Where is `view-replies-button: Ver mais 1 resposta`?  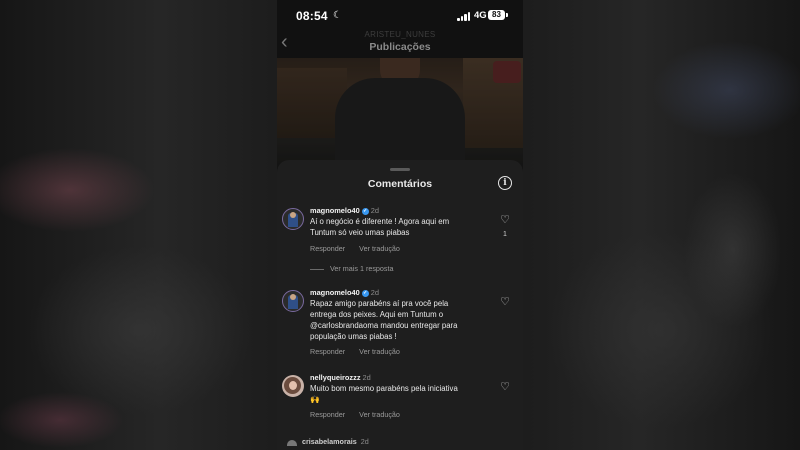
view-replies-button: Ver mais 1 resposta is located at coordinates (352, 268).